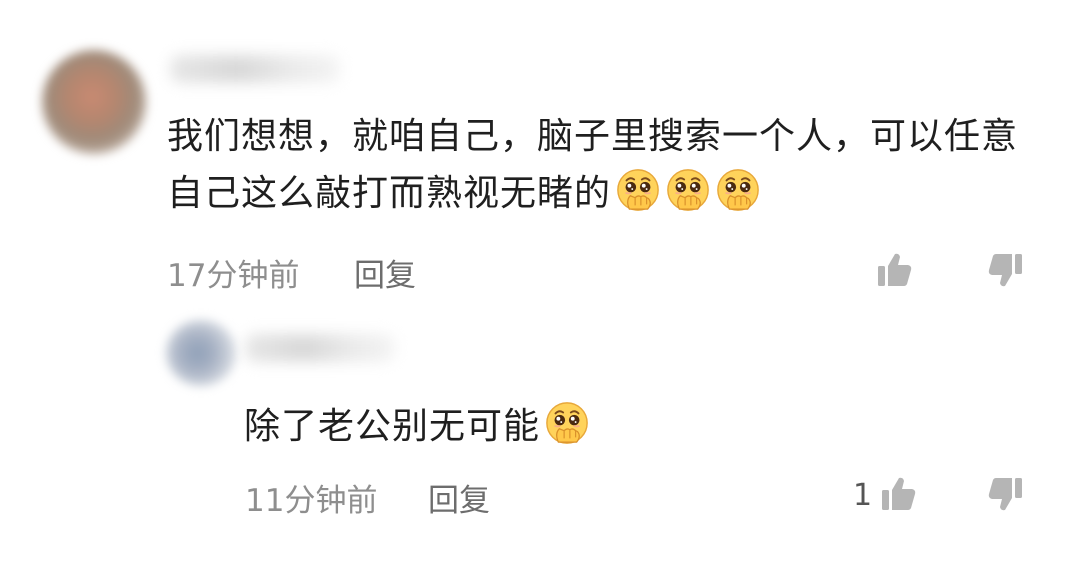  Describe the element at coordinates (594, 426) in the screenshot. I see `reply-body: 除了老公别无可能` at that location.